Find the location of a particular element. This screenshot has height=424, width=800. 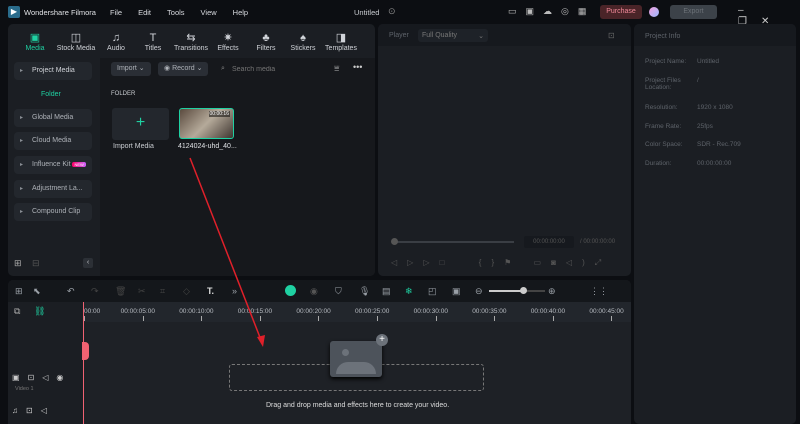

drag-arrow-annotation is located at coordinates (227, 252).